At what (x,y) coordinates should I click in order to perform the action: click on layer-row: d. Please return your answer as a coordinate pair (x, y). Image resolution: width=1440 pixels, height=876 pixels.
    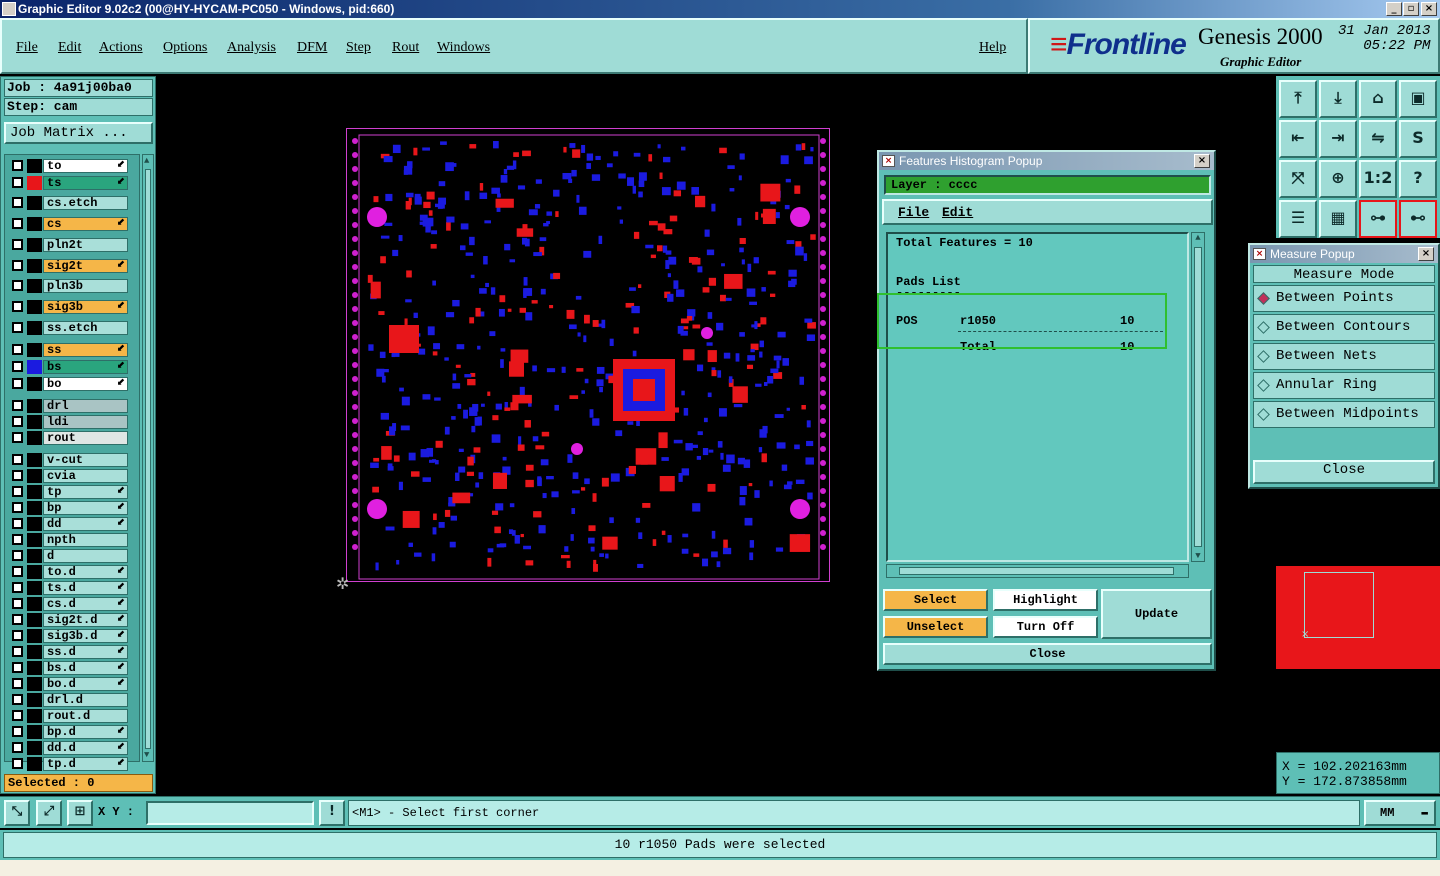
    Looking at the image, I should click on (68, 556).